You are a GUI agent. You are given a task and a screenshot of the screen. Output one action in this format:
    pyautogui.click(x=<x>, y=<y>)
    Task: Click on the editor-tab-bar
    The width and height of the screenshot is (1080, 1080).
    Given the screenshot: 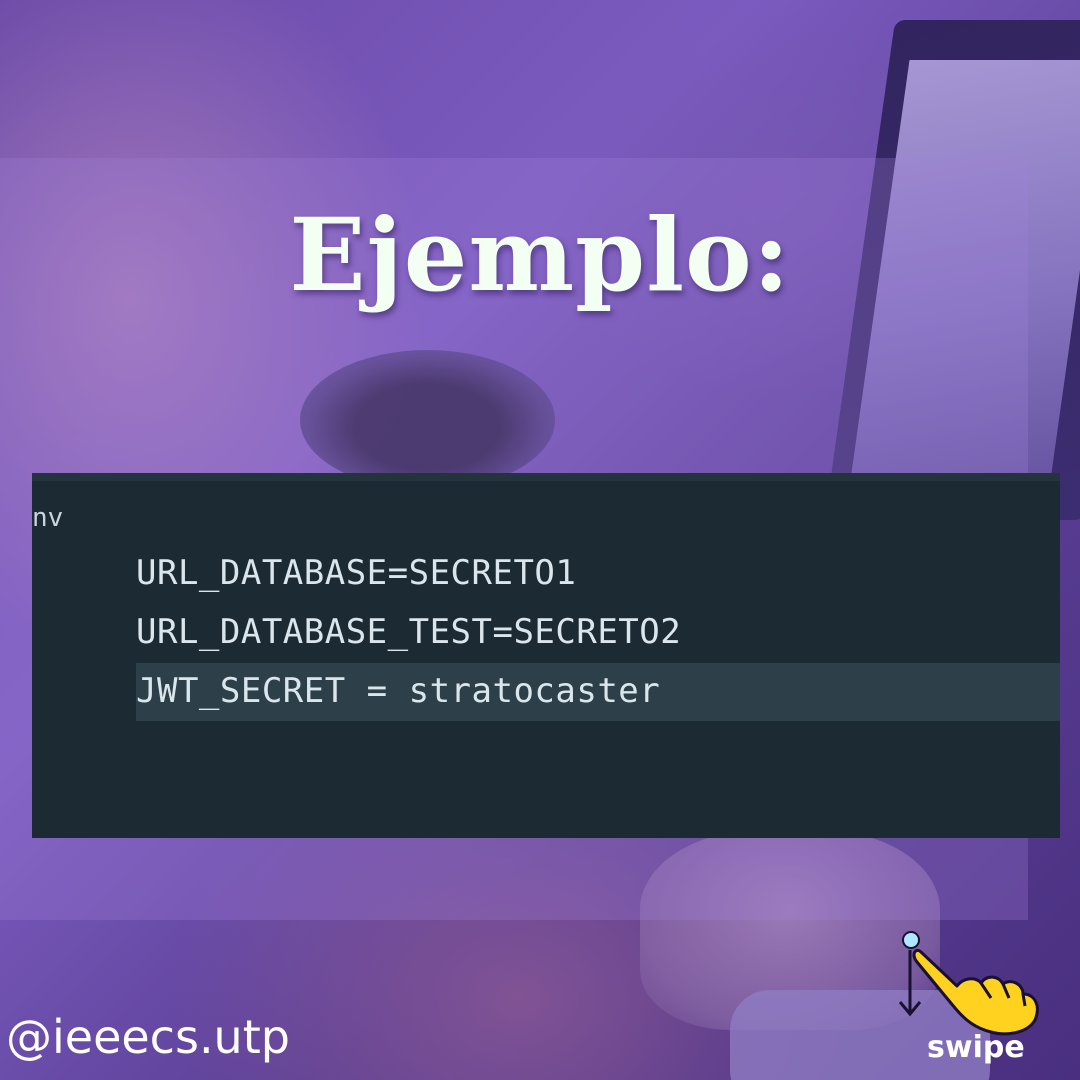 What is the action you would take?
    pyautogui.click(x=546, y=477)
    